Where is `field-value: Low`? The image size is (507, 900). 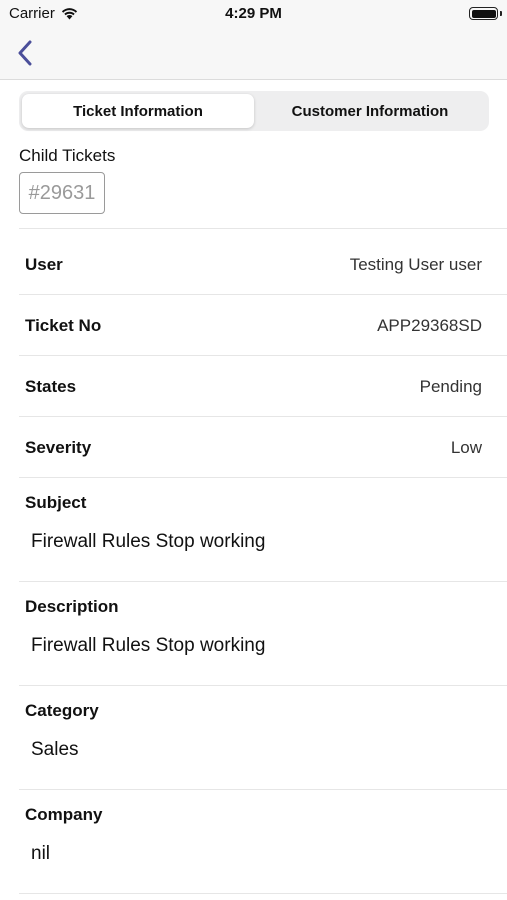 field-value: Low is located at coordinates (466, 447).